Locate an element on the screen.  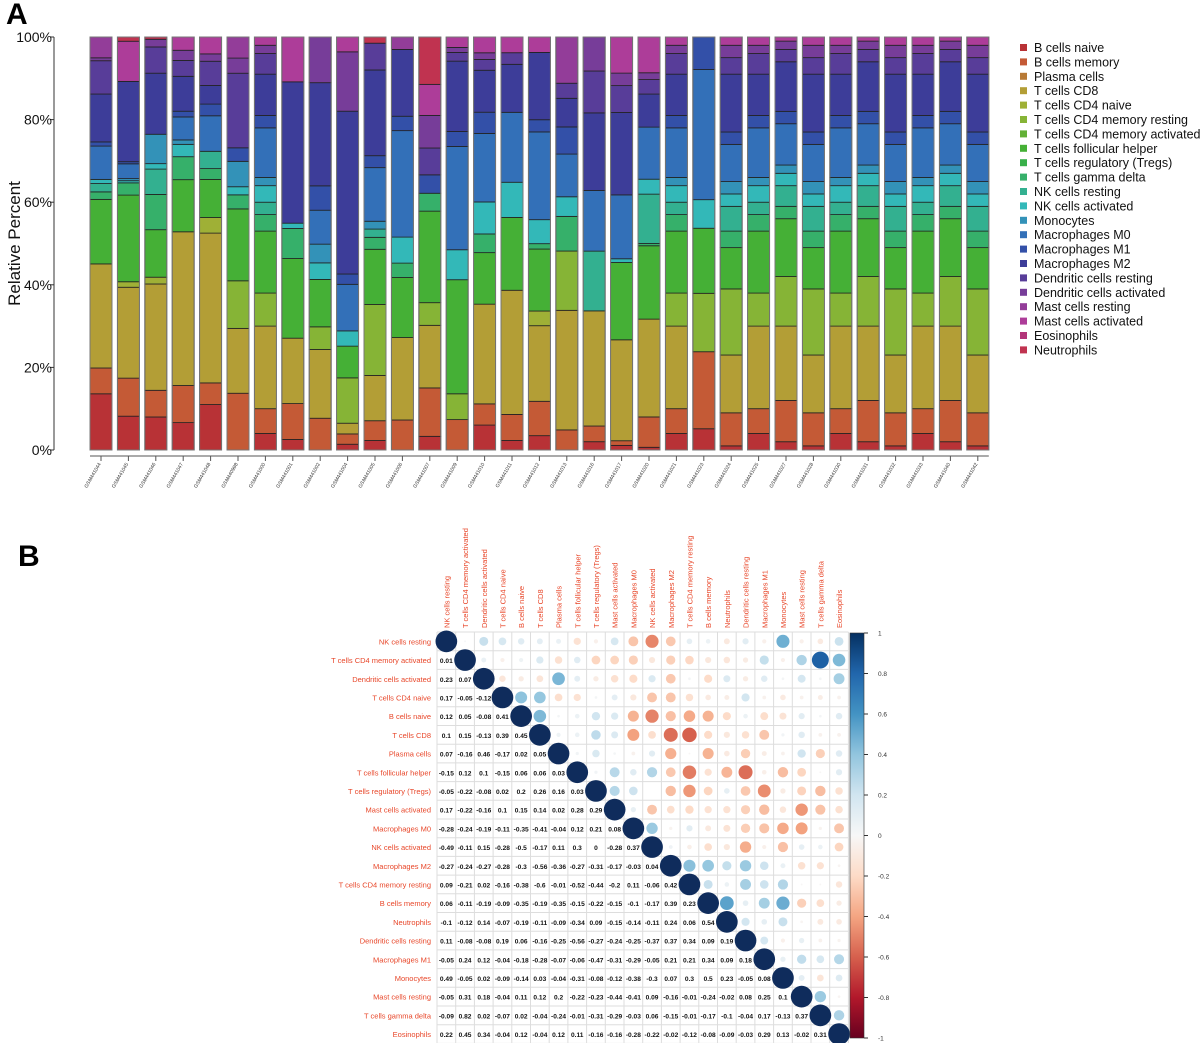
correlation-value: 0.02 is located at coordinates (483, 885).